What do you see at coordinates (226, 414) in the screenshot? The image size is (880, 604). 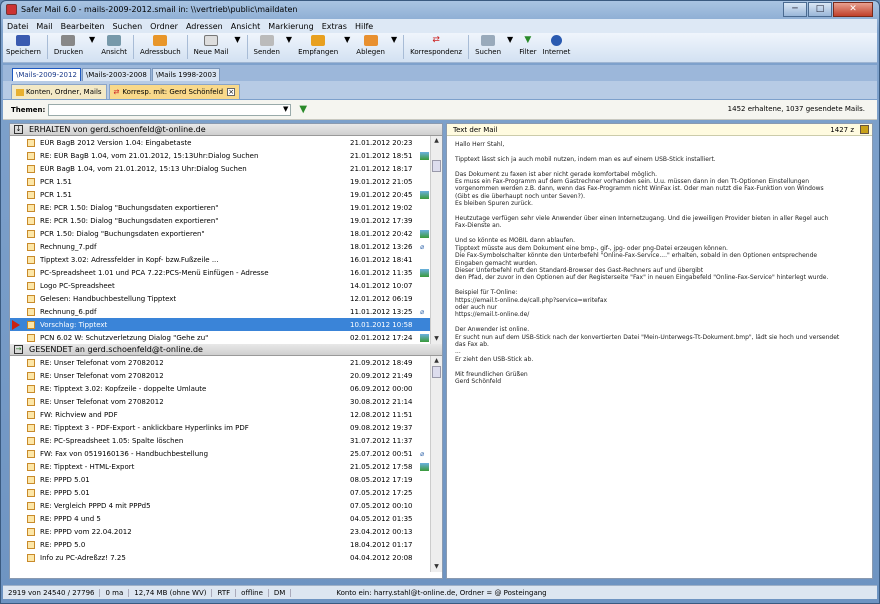 I see `sent-mail-row: FW: Richview and PDF 12.08.2012 11:51` at bounding box center [226, 414].